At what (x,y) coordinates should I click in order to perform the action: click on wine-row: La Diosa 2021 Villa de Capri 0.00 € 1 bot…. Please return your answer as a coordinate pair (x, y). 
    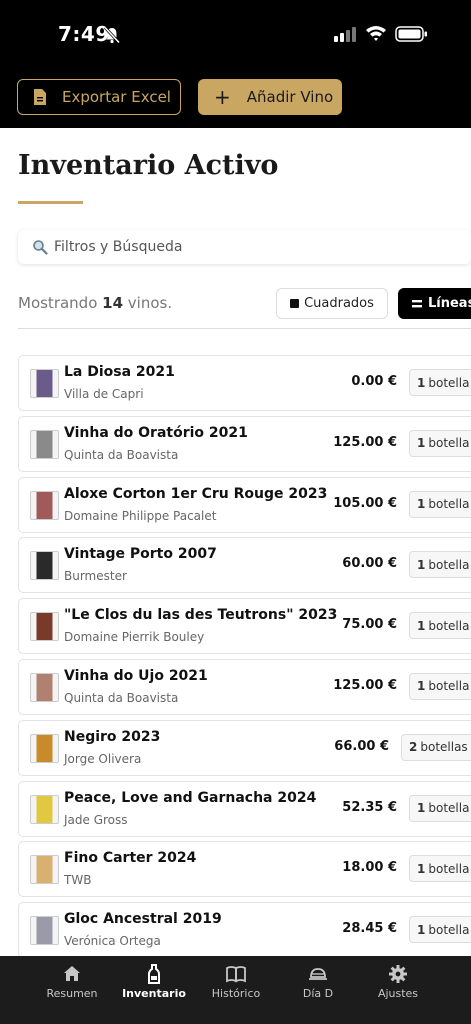
    Looking at the image, I should click on (244, 383).